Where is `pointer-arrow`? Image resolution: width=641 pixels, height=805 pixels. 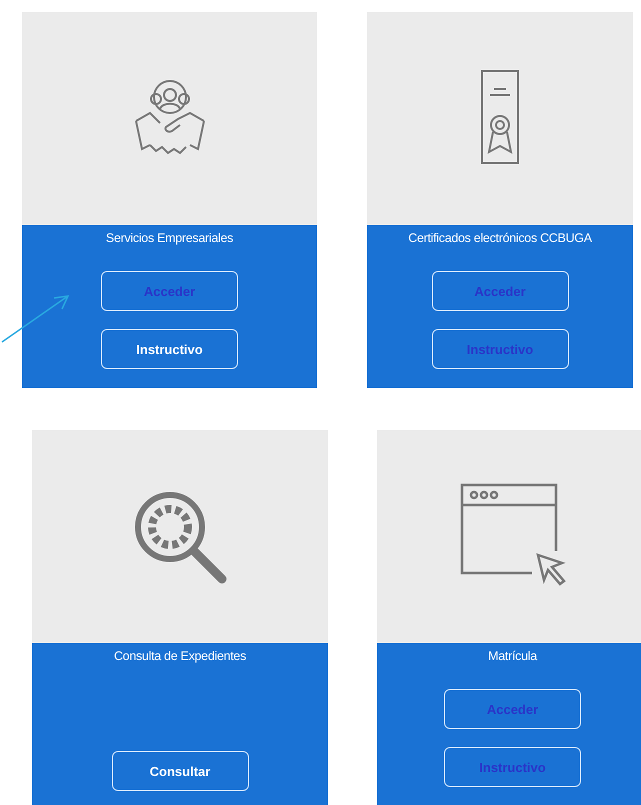
pointer-arrow is located at coordinates (35, 319).